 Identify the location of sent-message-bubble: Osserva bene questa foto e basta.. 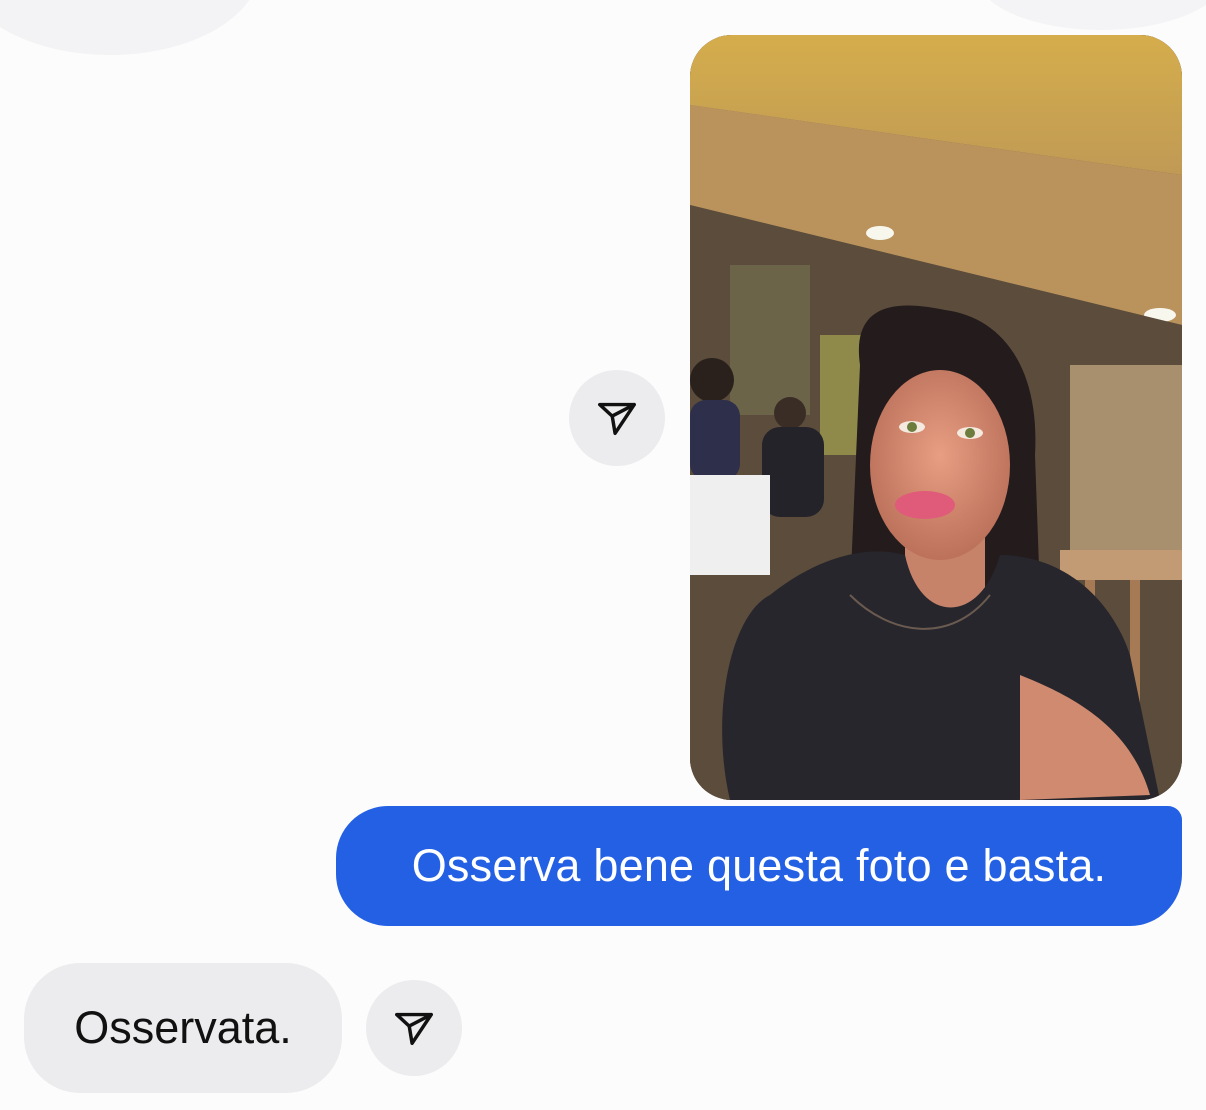
(759, 866).